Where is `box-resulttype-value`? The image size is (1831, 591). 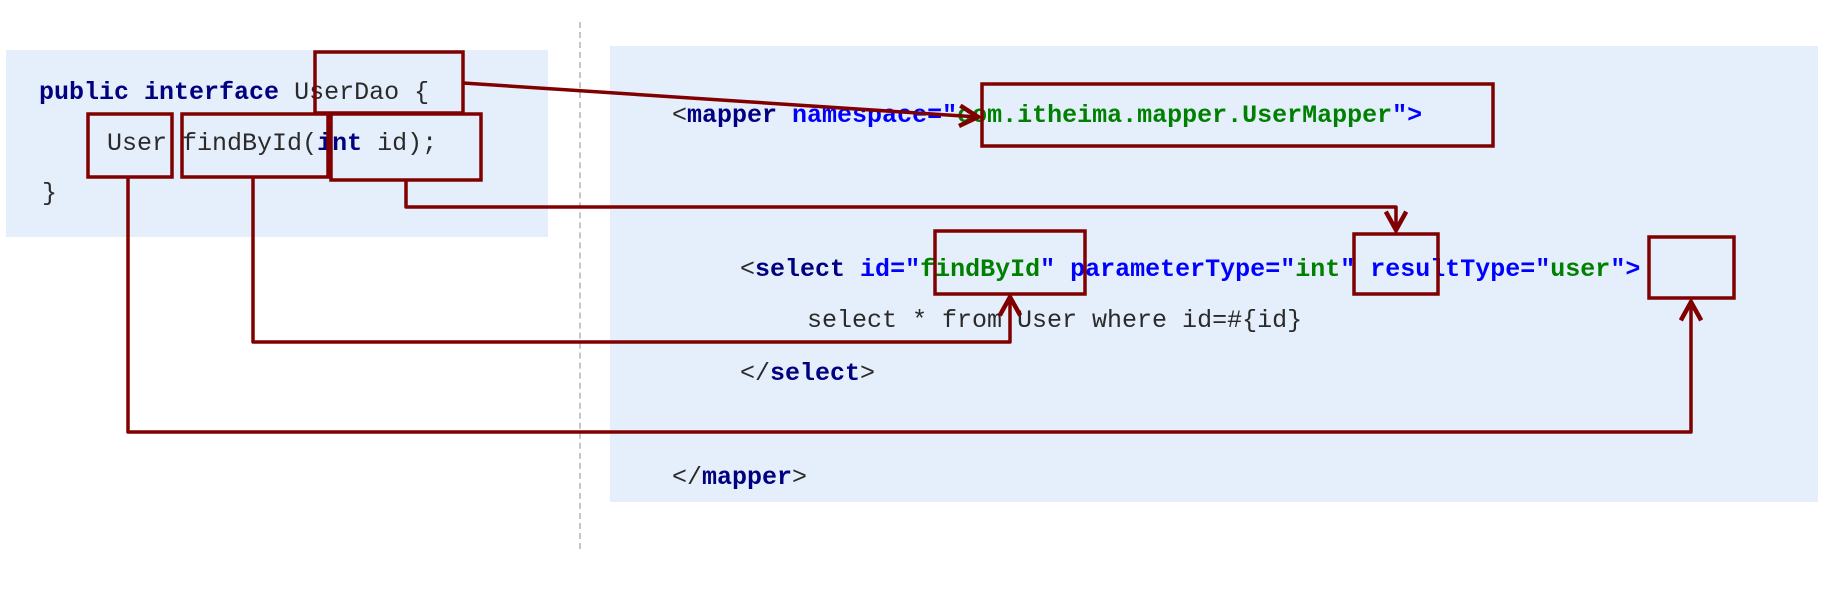
box-resulttype-value is located at coordinates (1691, 267).